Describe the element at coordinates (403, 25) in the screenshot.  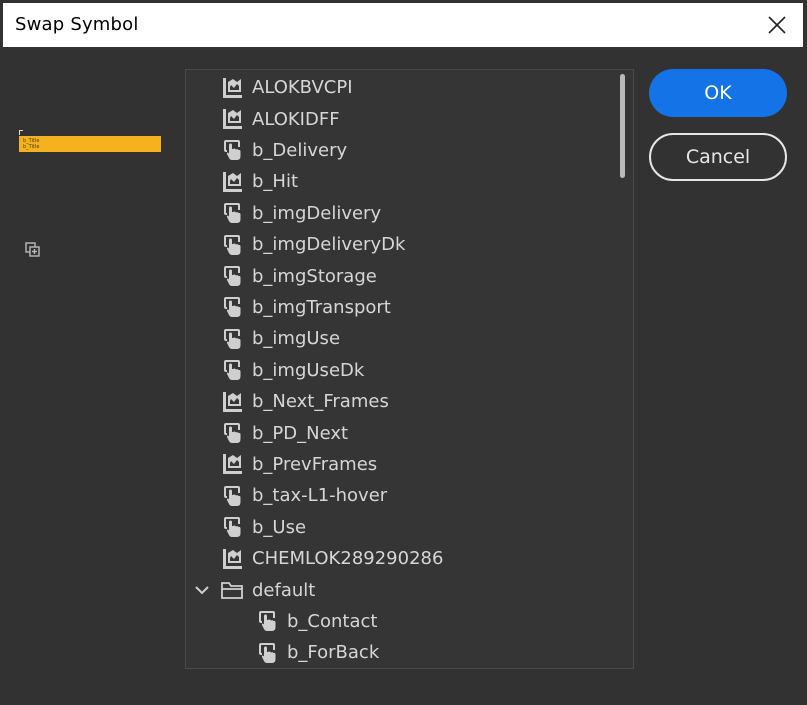
I see `title-bar: Swap Symbol` at that location.